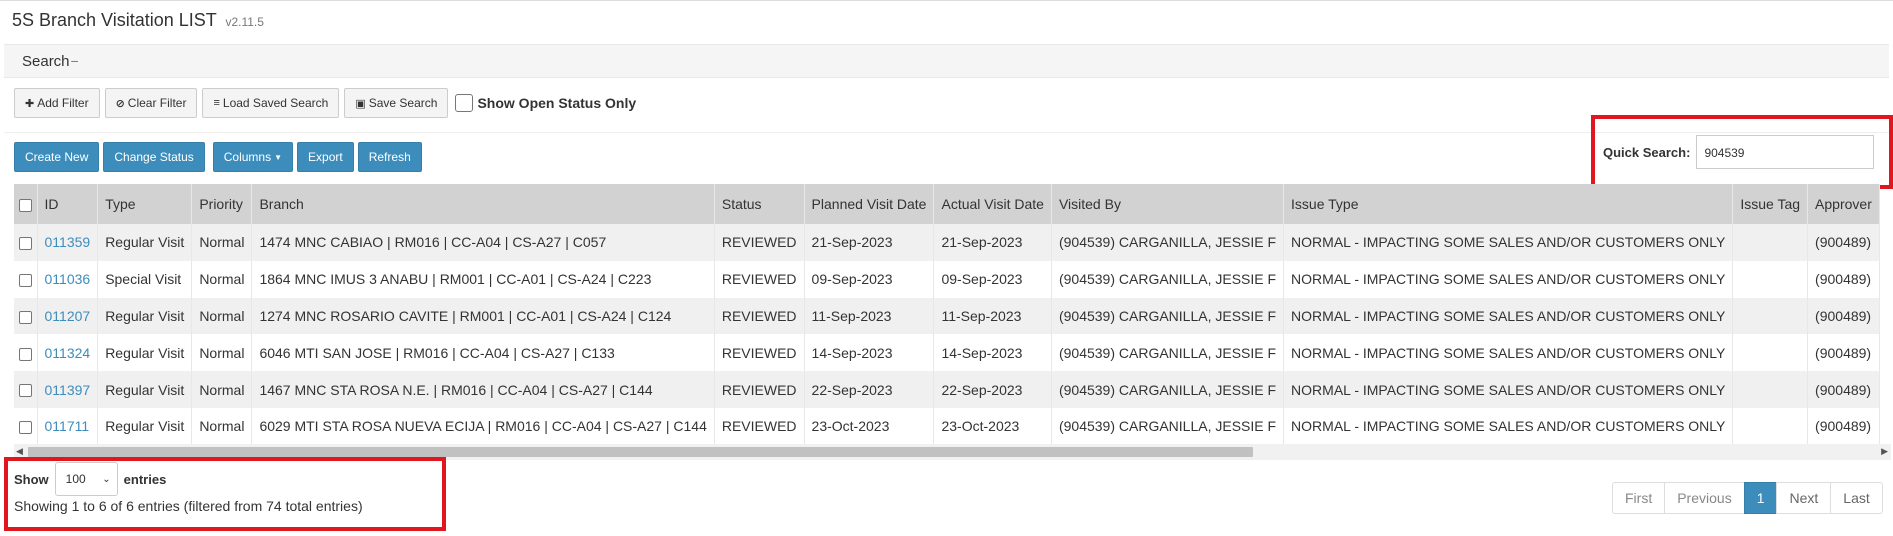 This screenshot has height=536, width=1893. Describe the element at coordinates (222, 204) in the screenshot. I see `column-header: Priority` at that location.